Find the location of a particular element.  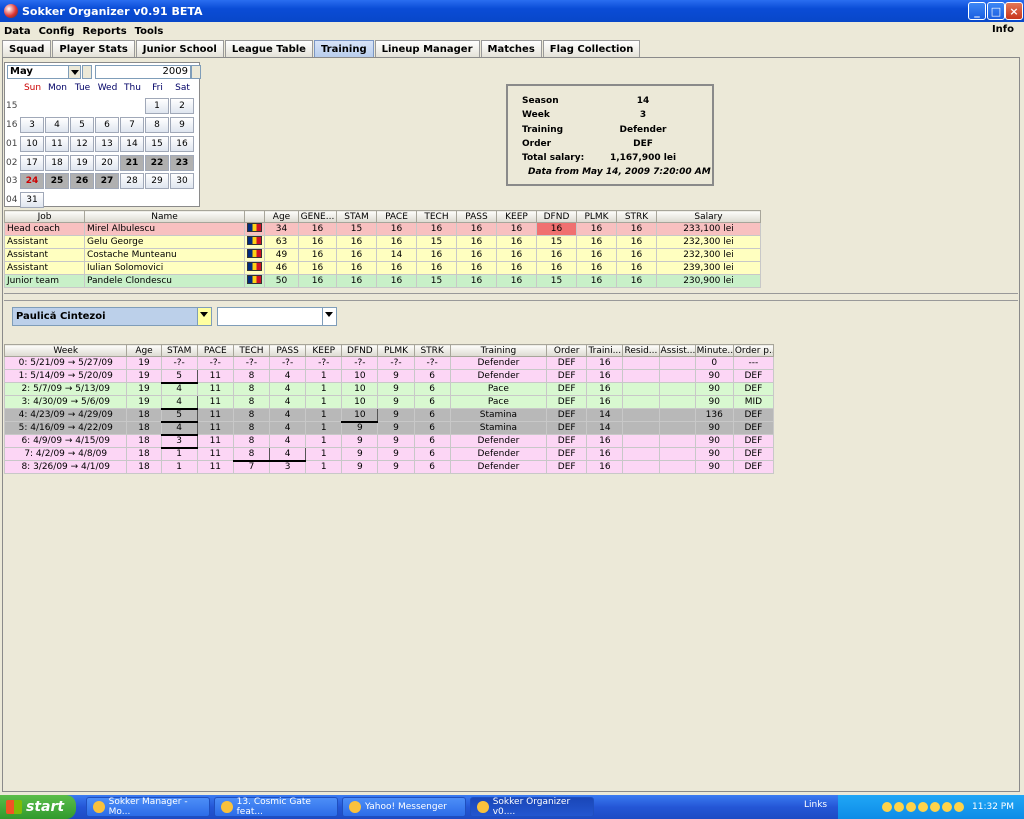

calendar-day: 29 is located at coordinates (157, 181).